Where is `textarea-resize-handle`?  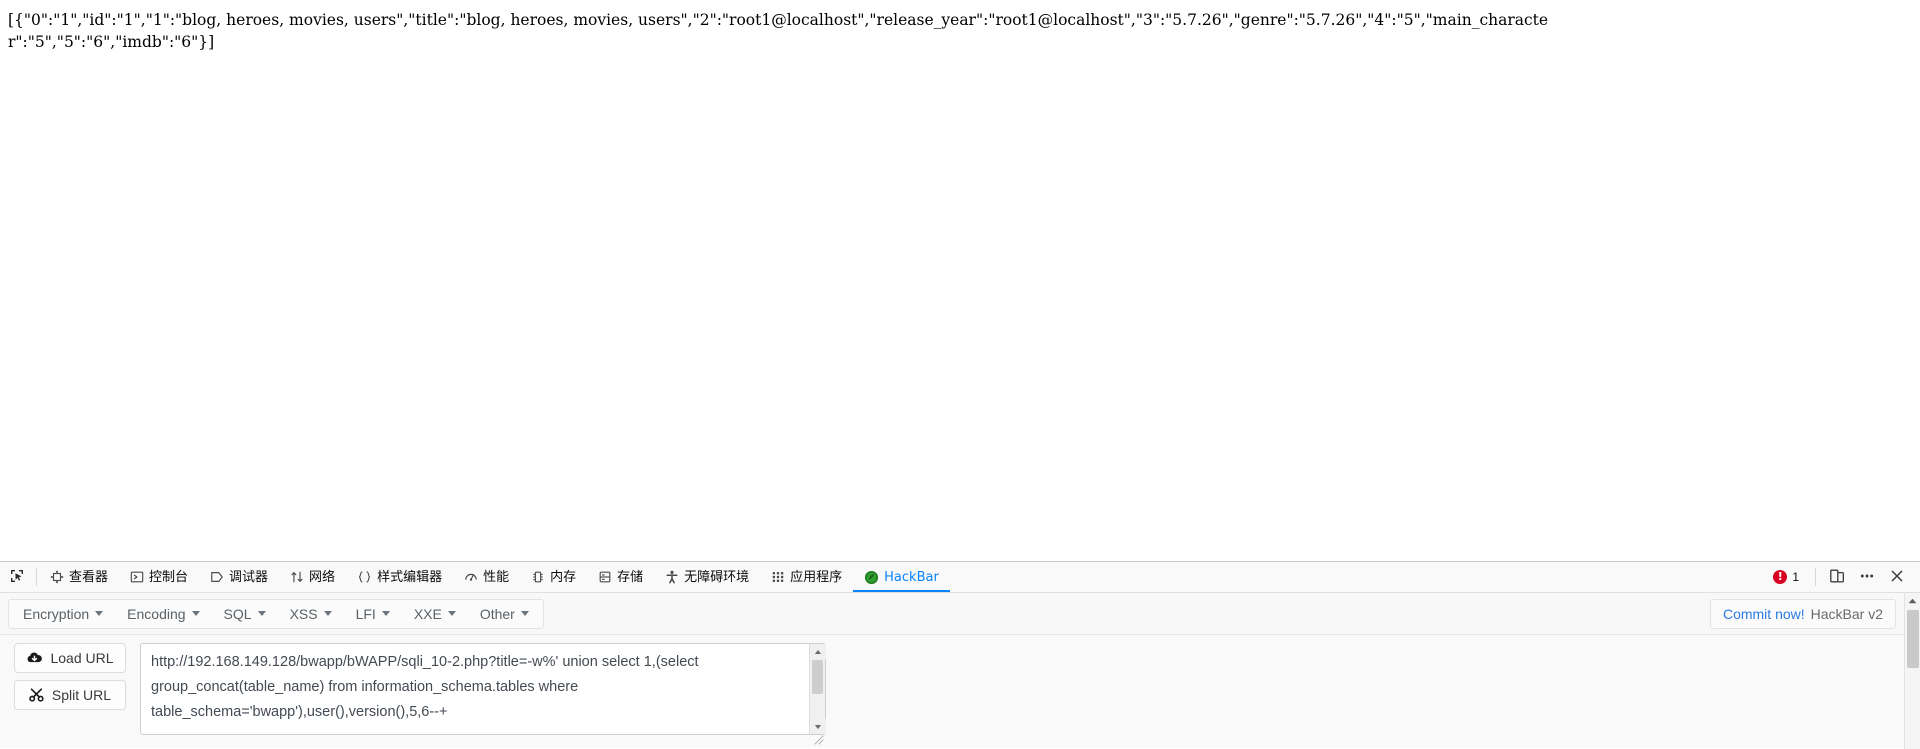
textarea-resize-handle is located at coordinates (818, 739).